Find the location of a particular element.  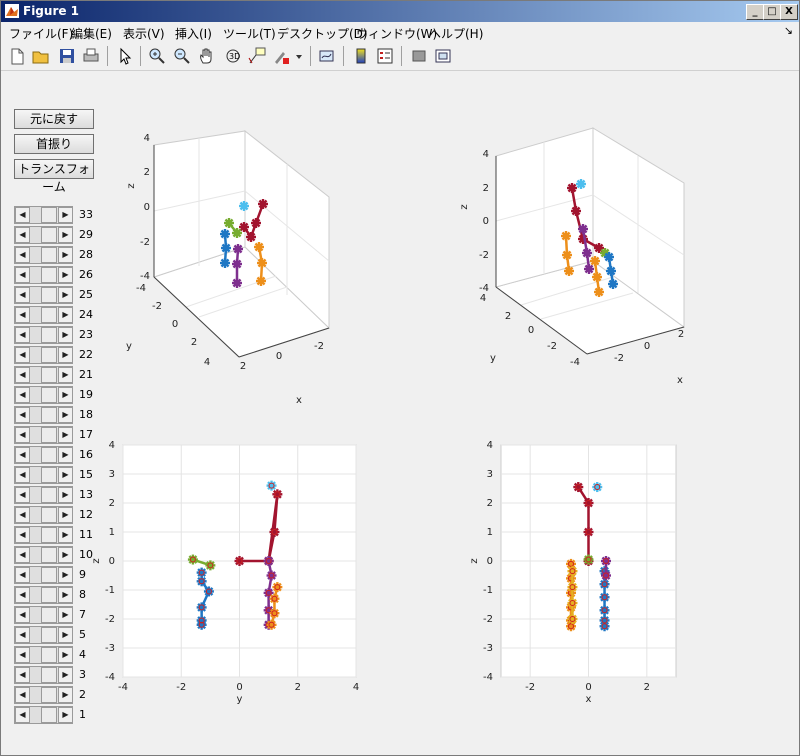

plot-panel-1: 420-2-4-4-2024 20-2xyz is located at coordinates (228, 267).